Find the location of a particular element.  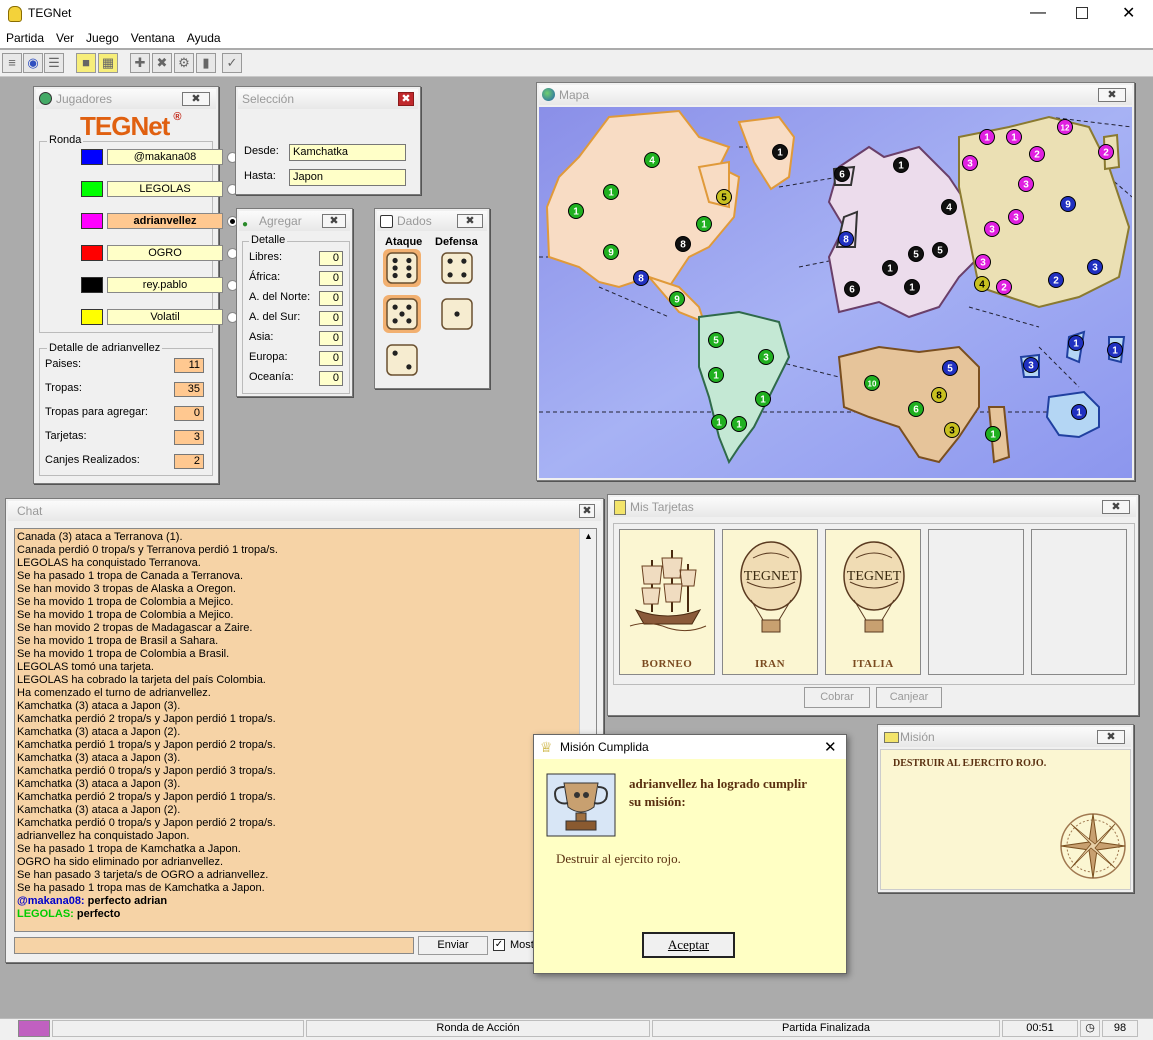

menu-ayuda: Ayuda is located at coordinates (204, 36).